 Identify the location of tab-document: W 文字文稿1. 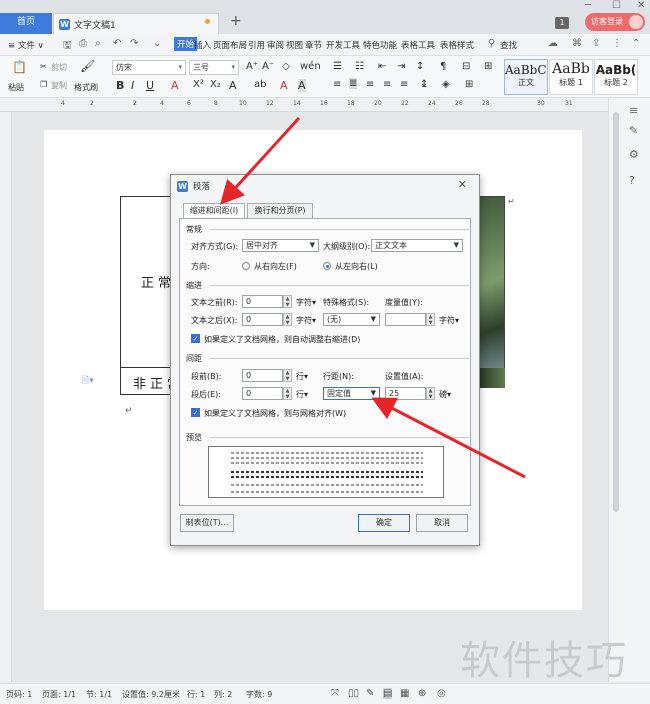
(136, 23).